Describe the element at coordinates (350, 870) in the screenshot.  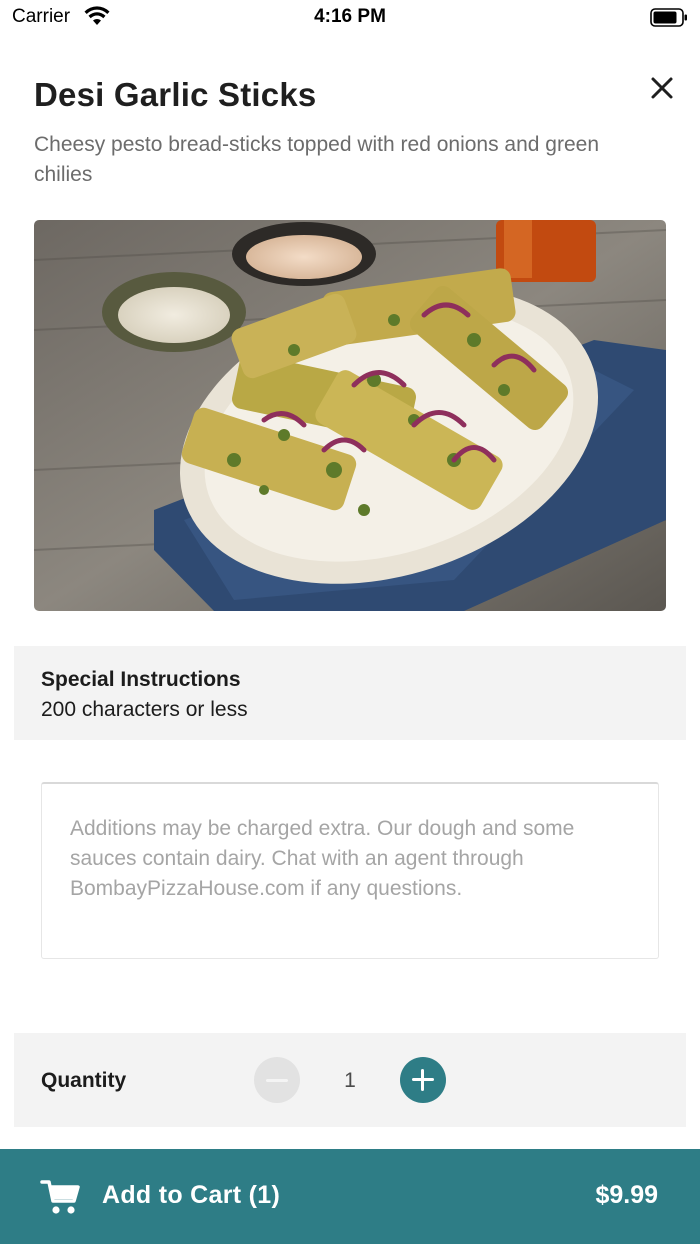
I see `special-instructions-input` at that location.